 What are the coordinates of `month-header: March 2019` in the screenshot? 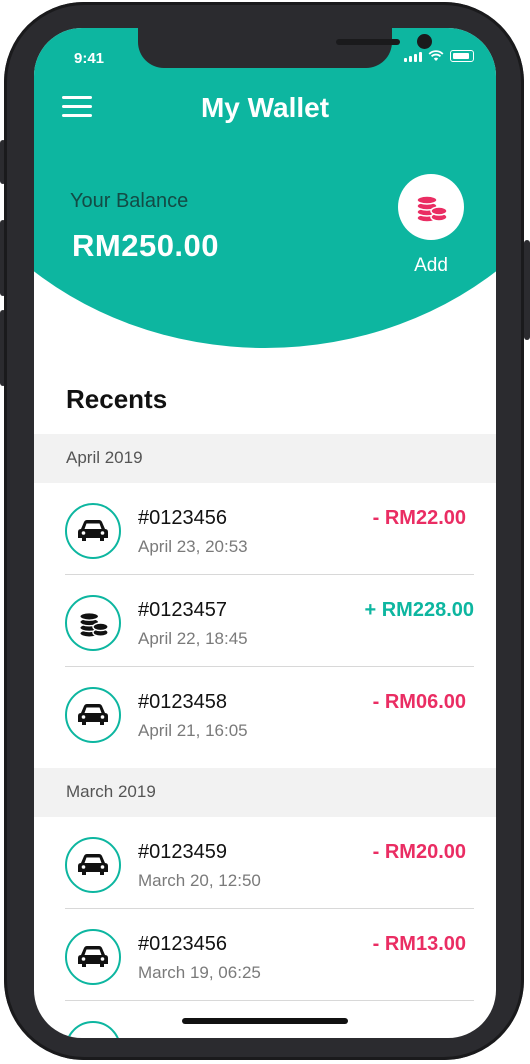 It's located at (265, 792).